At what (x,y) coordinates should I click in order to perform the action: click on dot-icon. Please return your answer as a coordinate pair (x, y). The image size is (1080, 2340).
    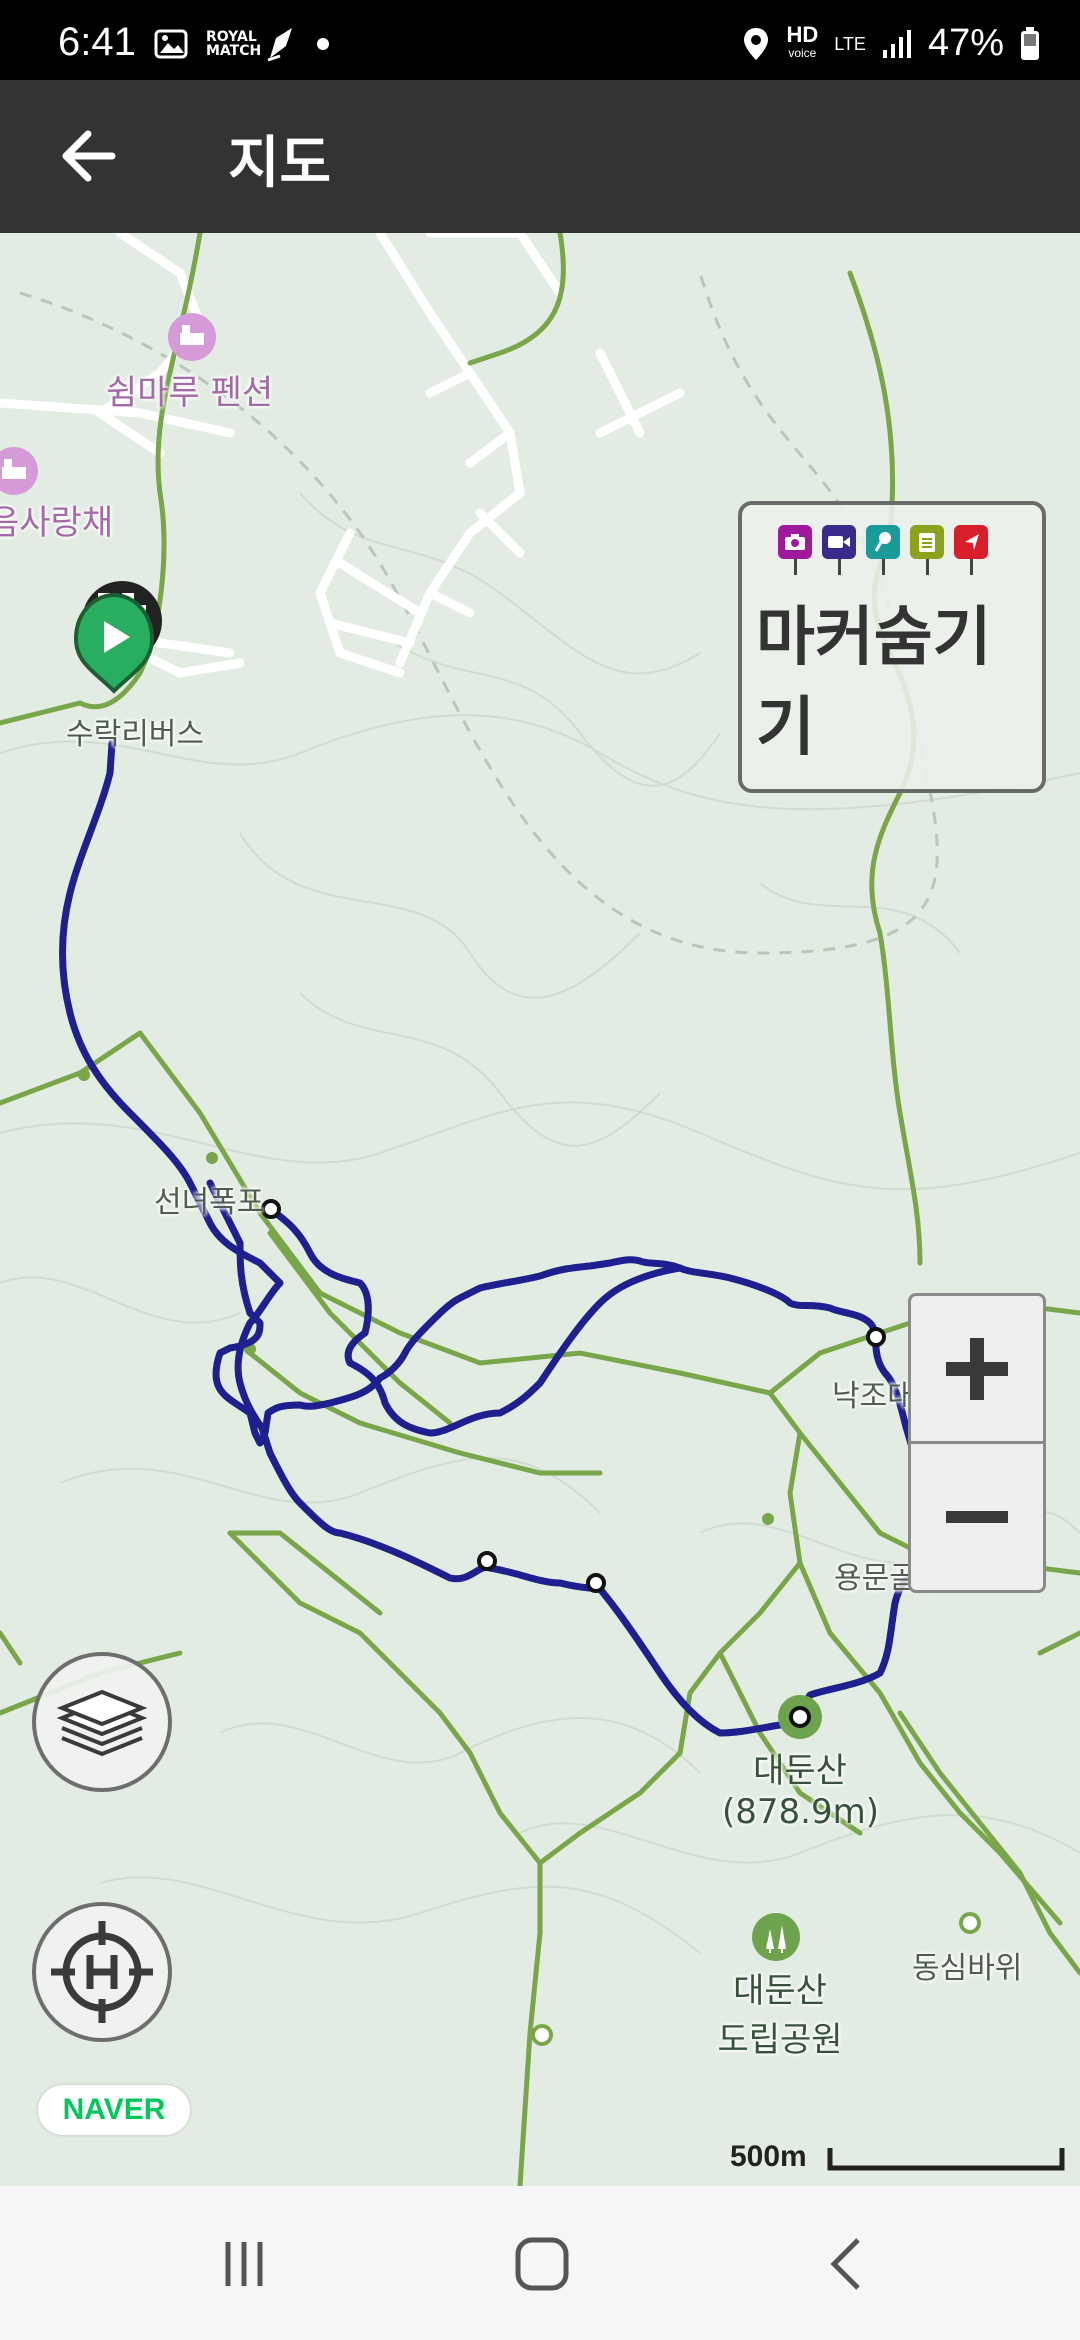
    Looking at the image, I should click on (323, 44).